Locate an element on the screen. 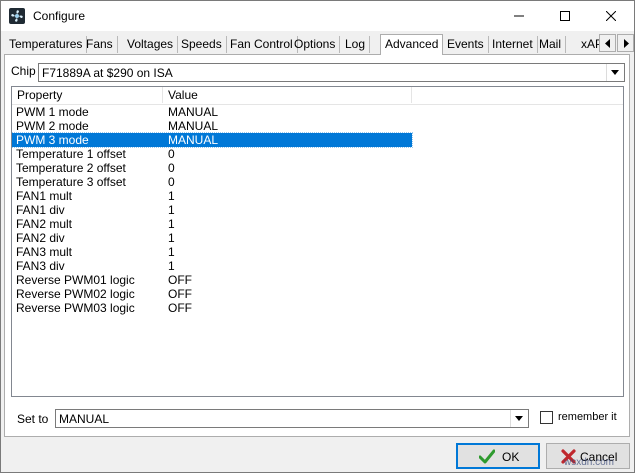 The image size is (635, 473). tab-speeds: Speeds is located at coordinates (202, 44).